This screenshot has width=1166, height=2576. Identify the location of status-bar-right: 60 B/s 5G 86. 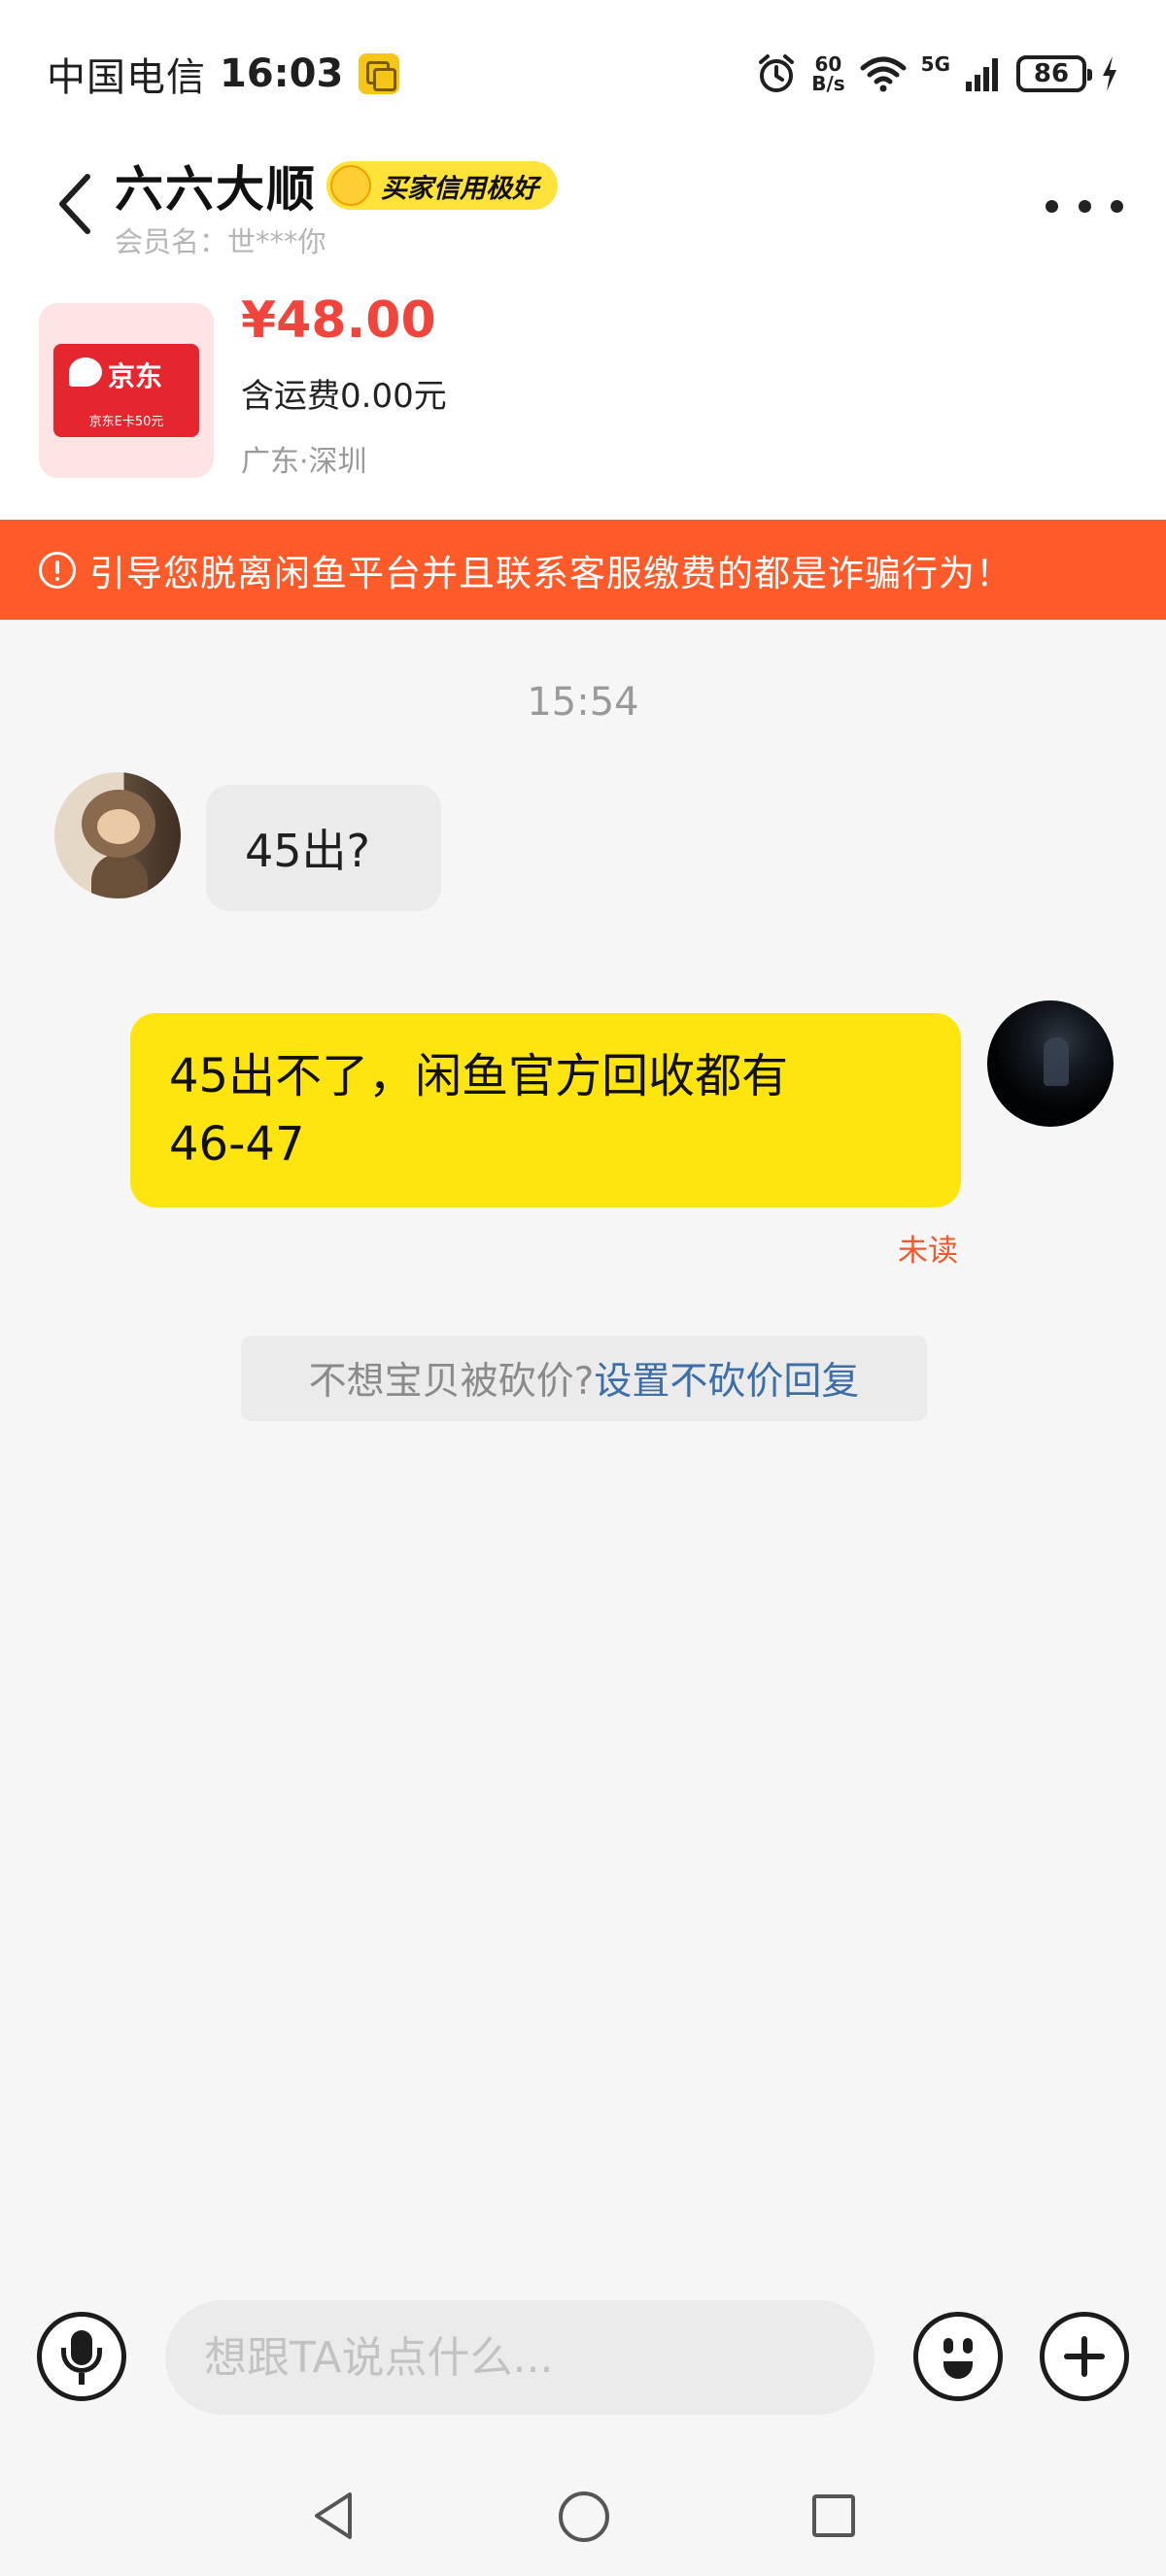
(937, 74).